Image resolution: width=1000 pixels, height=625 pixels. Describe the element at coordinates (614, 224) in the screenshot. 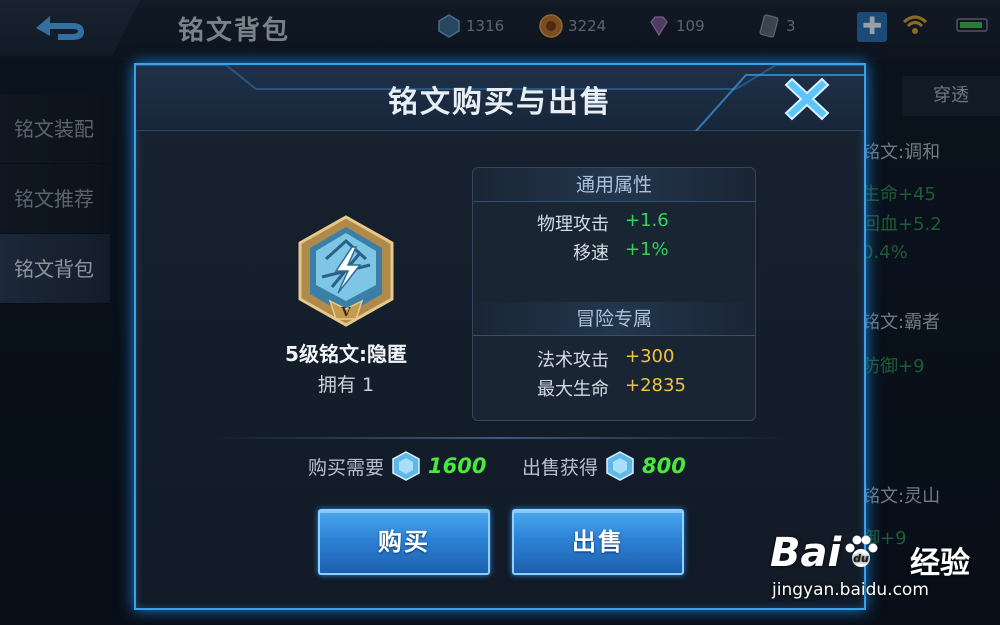

I see `stat-row: 物理攻击 +1.6` at that location.